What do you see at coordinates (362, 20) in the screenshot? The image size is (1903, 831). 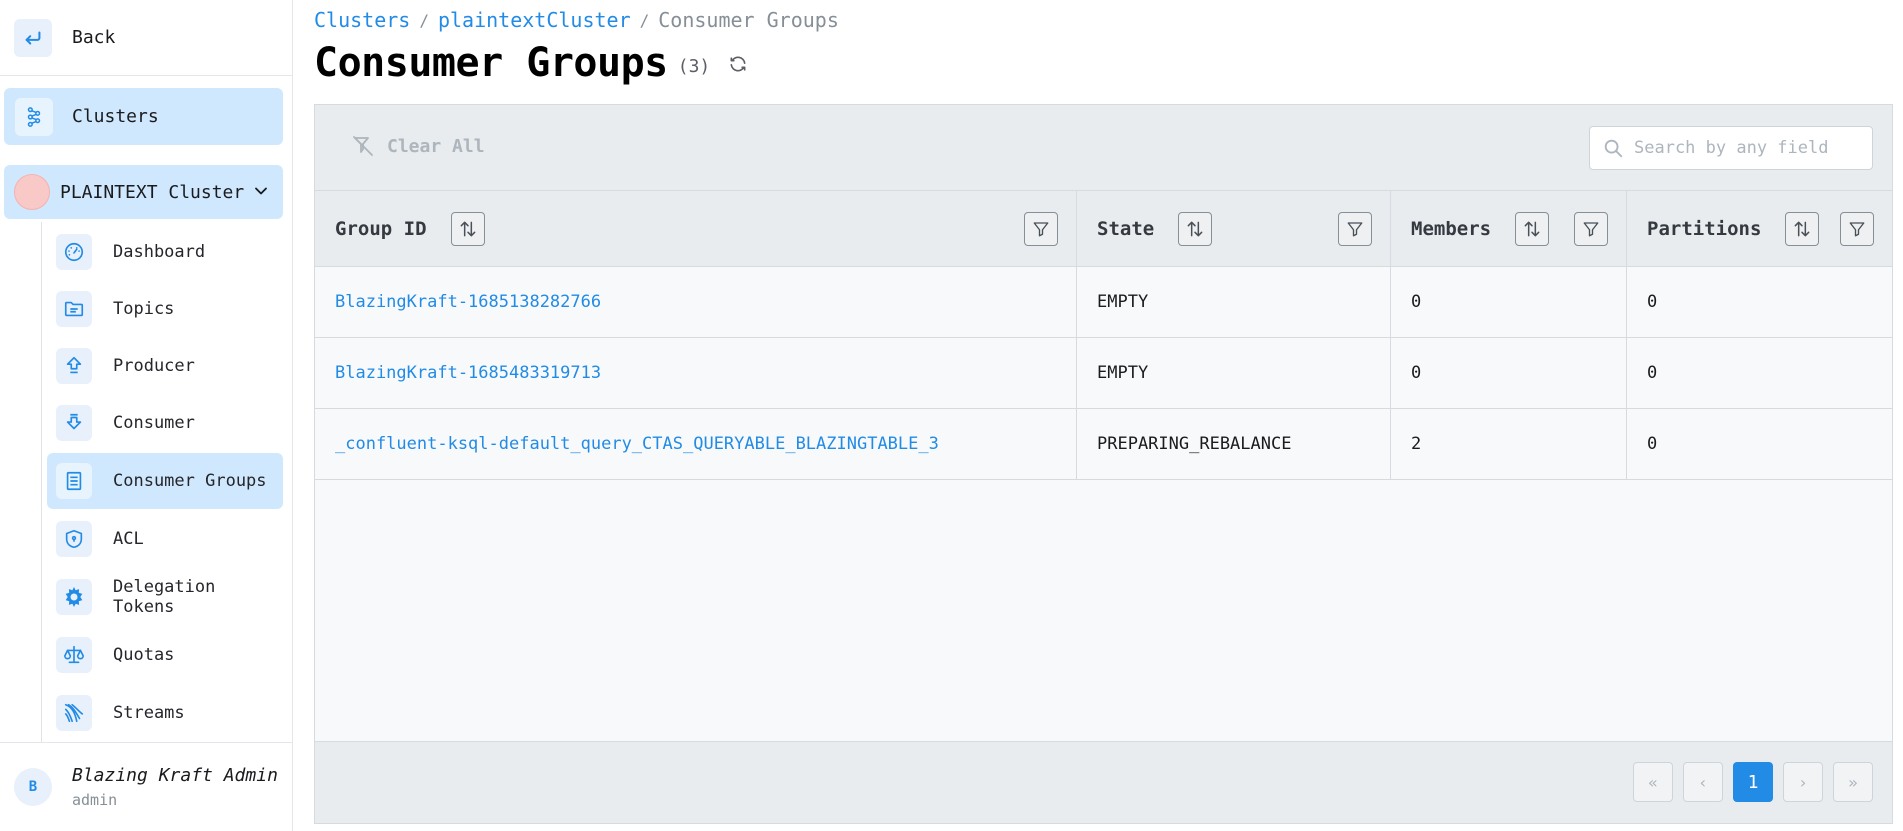 I see `breadcrumb-clusters: Clusters` at bounding box center [362, 20].